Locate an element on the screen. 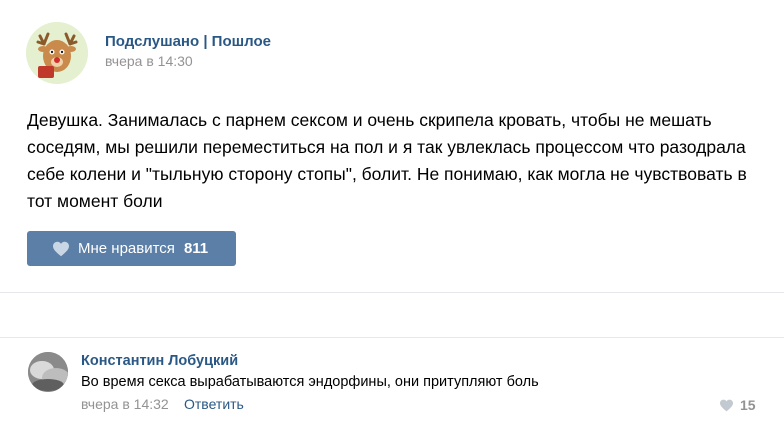  like-label: Мне нравится is located at coordinates (126, 248).